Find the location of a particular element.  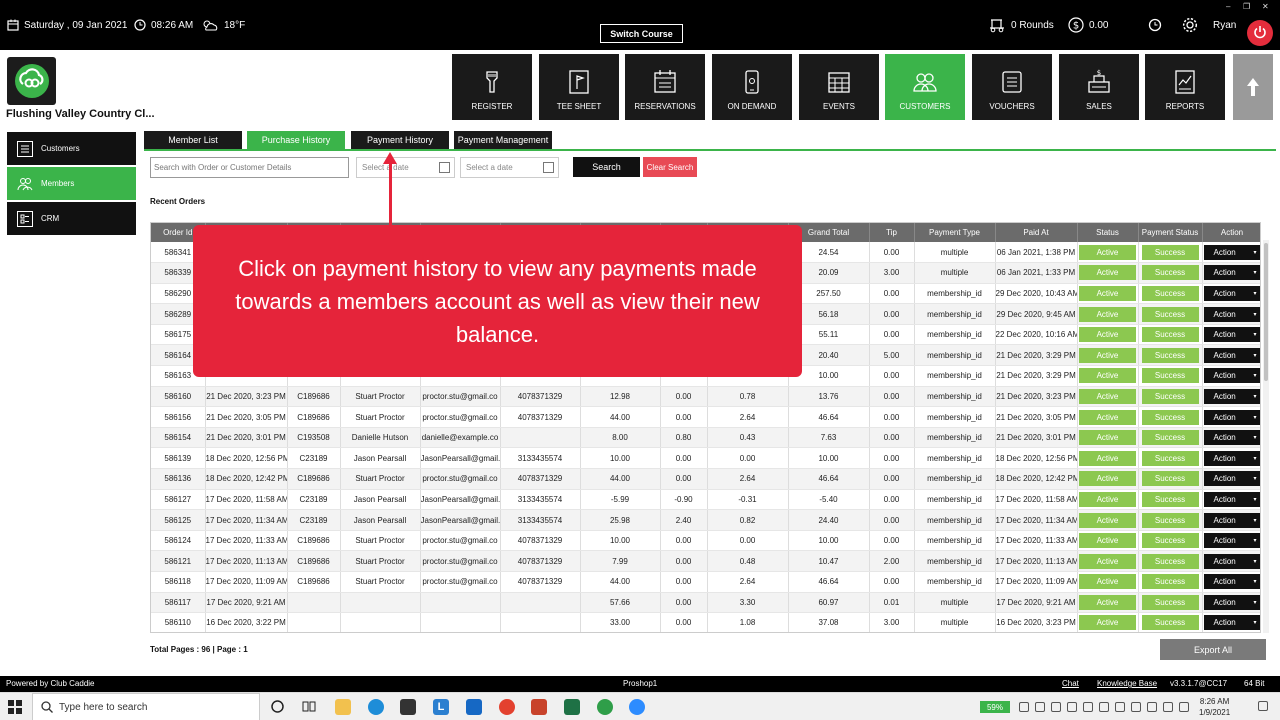

taskbar-clock: 8:26 AM 1/9/2021 is located at coordinates (1214, 707).